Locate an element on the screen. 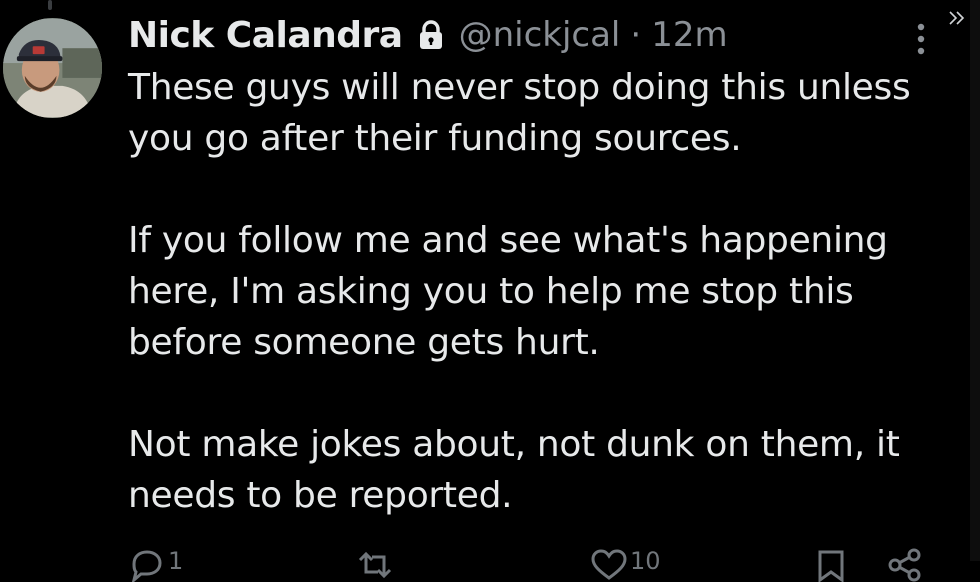  bookmark-button is located at coordinates (832, 565).